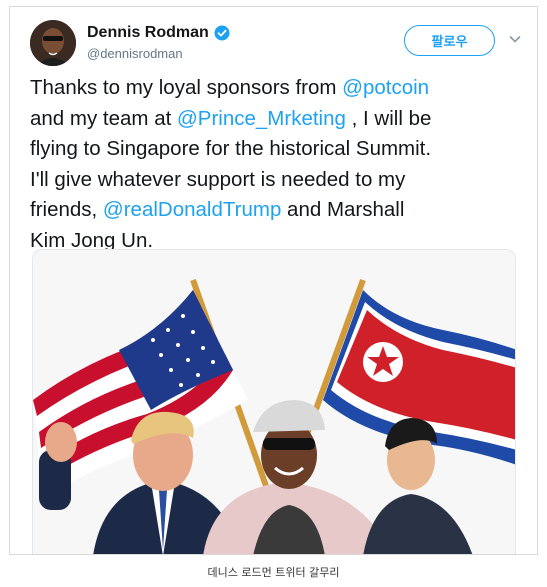  Describe the element at coordinates (283, 43) in the screenshot. I see `tweet-header: Dennis Rodman @dennisrodman 팔로우` at that location.